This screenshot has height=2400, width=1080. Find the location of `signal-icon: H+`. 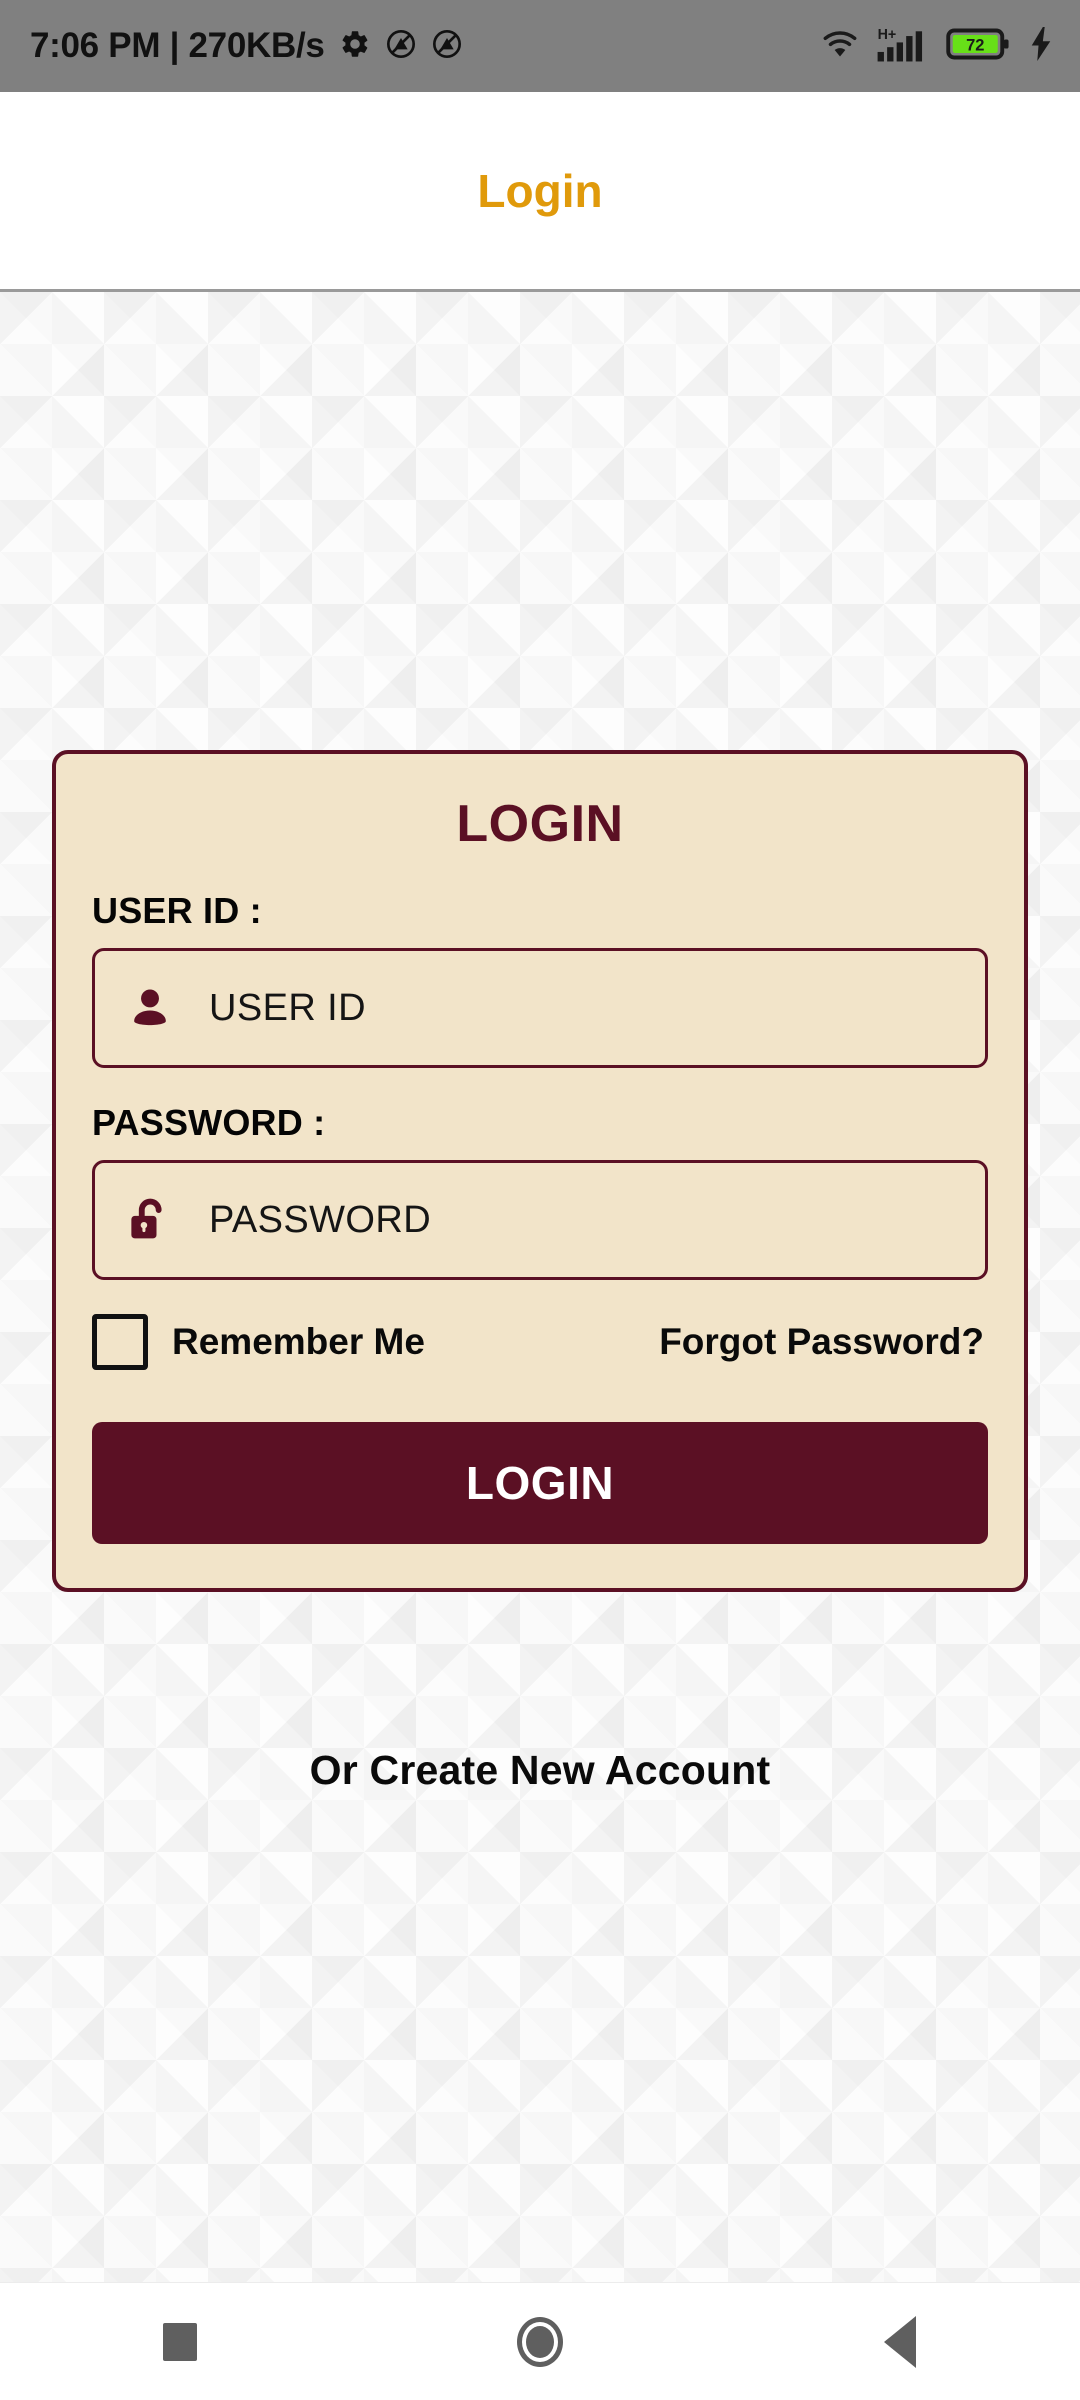

signal-icon: H+ is located at coordinates (903, 46).